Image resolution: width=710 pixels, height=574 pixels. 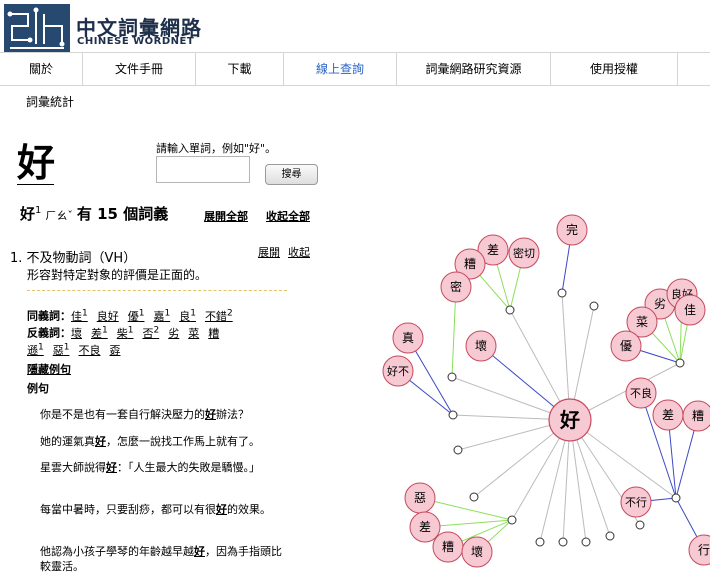 I want to click on graph-word-label: 優, so click(x=626, y=346).